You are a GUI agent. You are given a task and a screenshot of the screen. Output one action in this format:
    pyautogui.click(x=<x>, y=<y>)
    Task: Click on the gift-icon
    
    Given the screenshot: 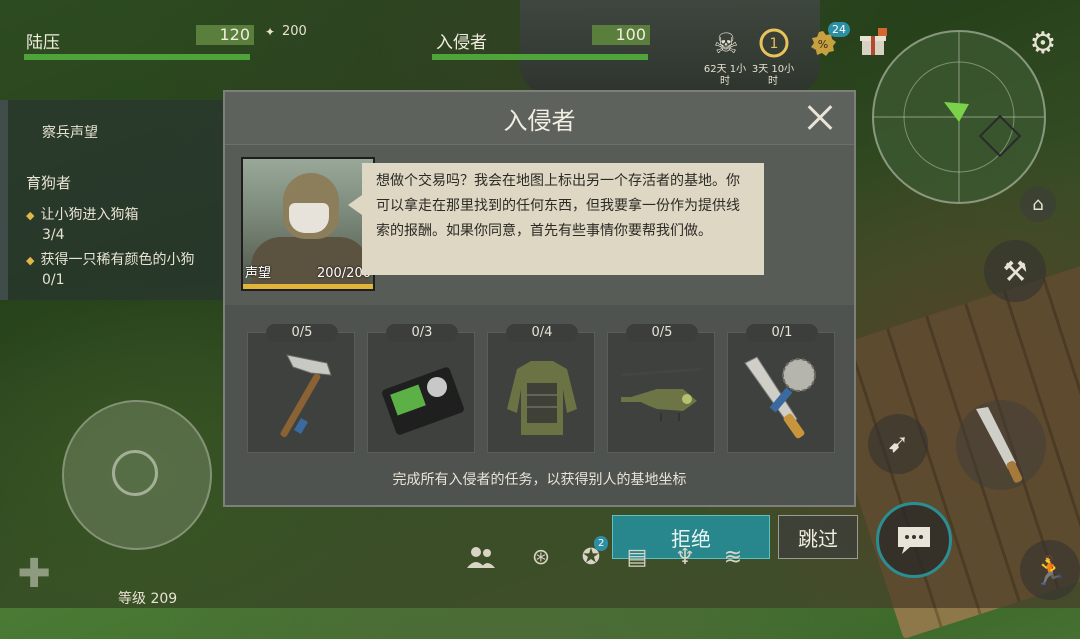 What is the action you would take?
    pyautogui.click(x=873, y=43)
    